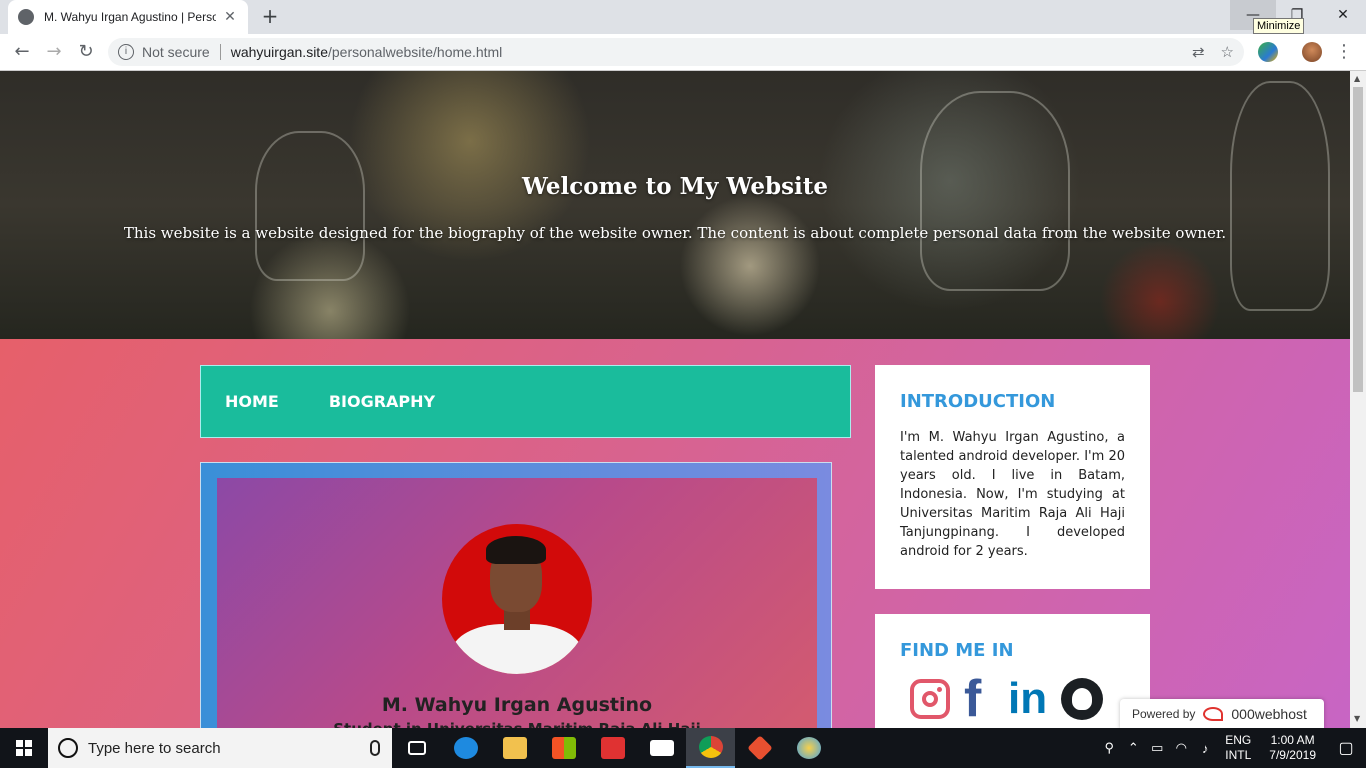  I want to click on wine-glass-decoration, so click(310, 206).